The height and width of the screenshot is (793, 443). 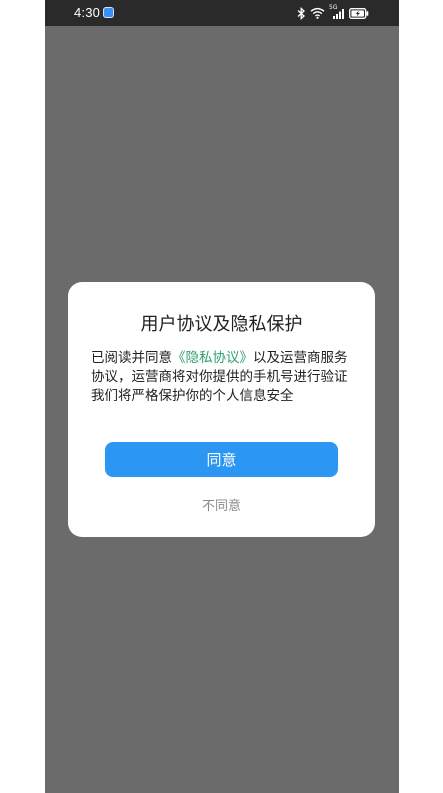 I want to click on status-bar: 4:30 5G, so click(x=222, y=13).